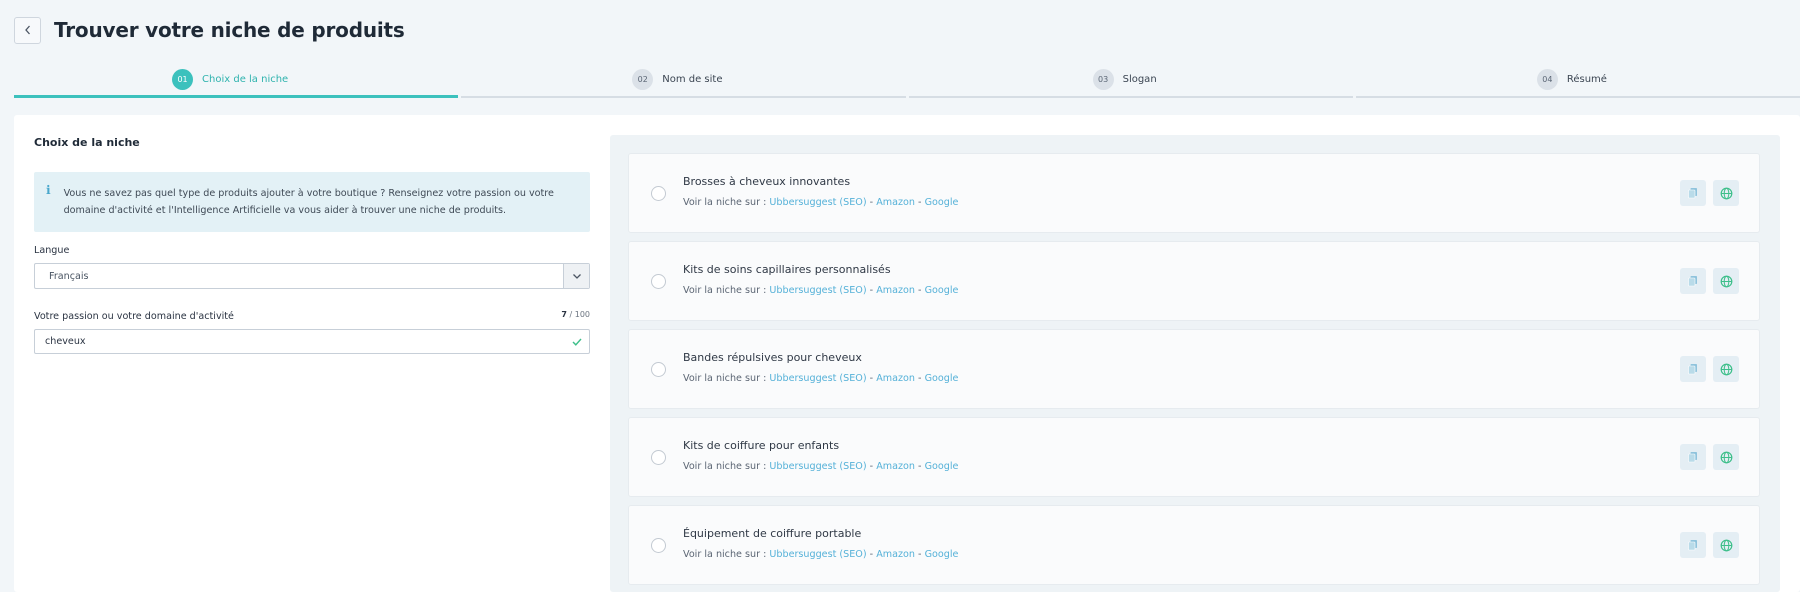 This screenshot has height=592, width=1800. What do you see at coordinates (772, 533) in the screenshot?
I see `niche-title: Équipement de coiffure portable` at bounding box center [772, 533].